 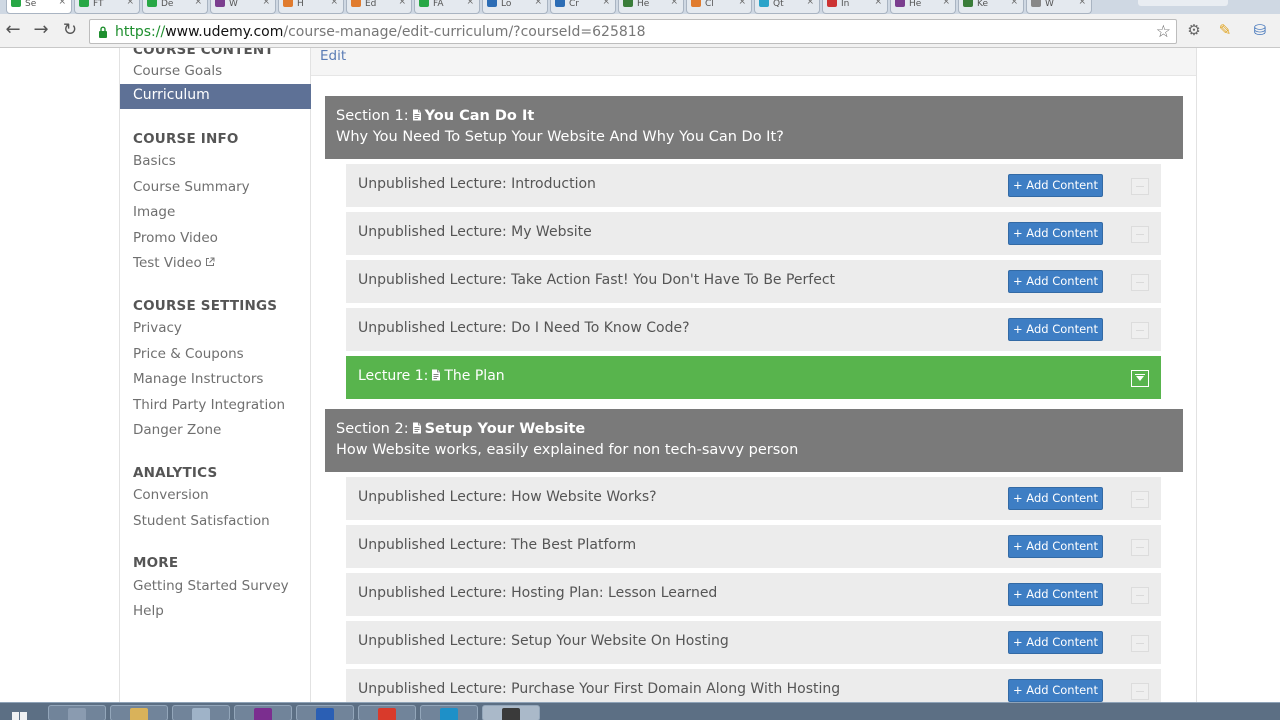 I want to click on sidebar-item-test-video: Test Video, so click(x=174, y=263).